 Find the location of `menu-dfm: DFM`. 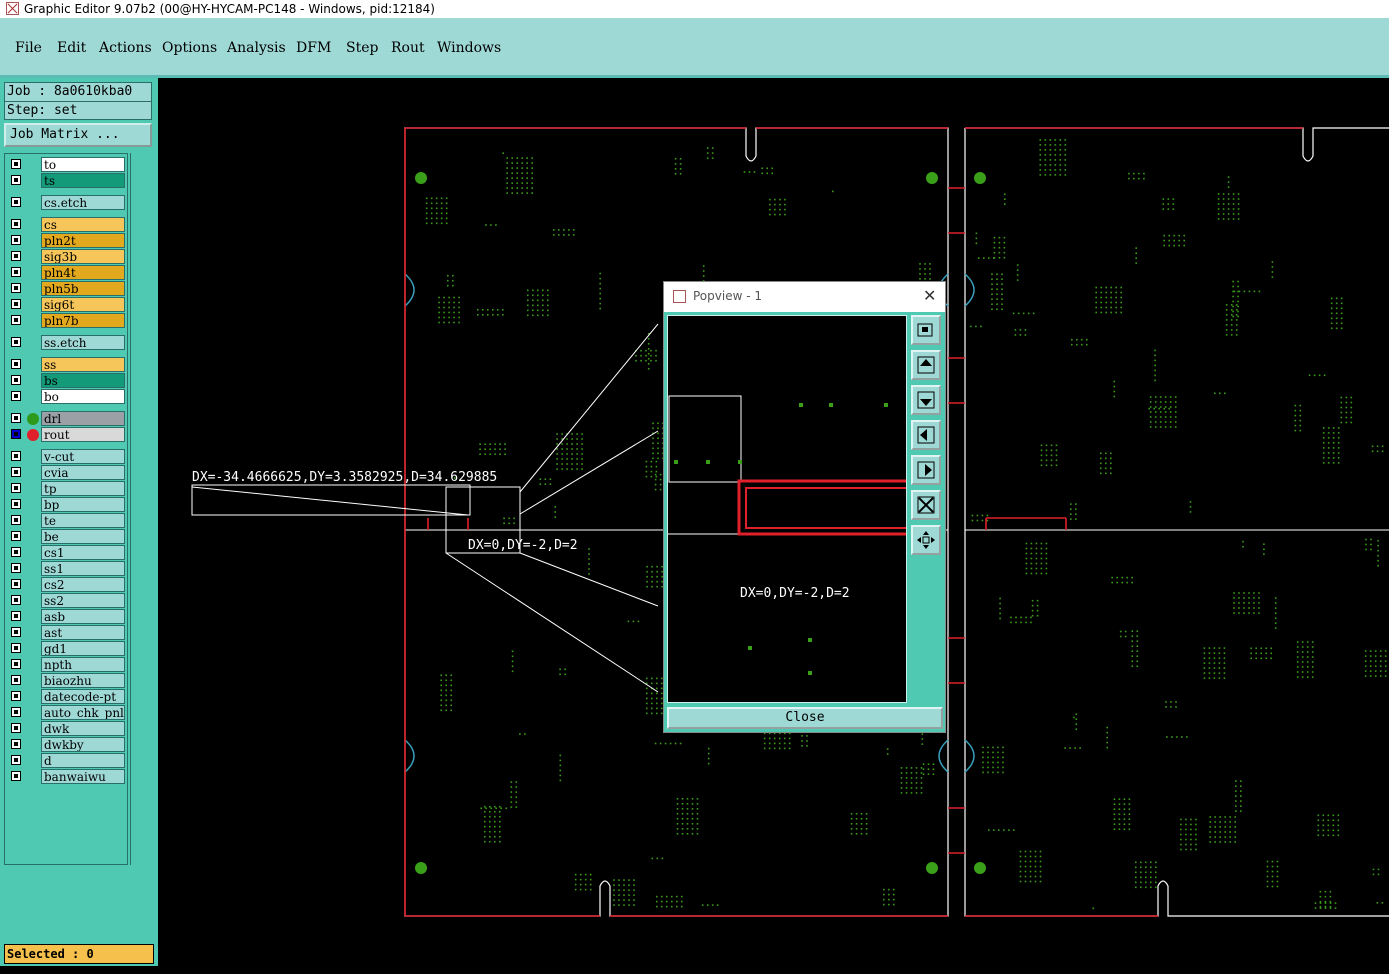

menu-dfm: DFM is located at coordinates (313, 48).